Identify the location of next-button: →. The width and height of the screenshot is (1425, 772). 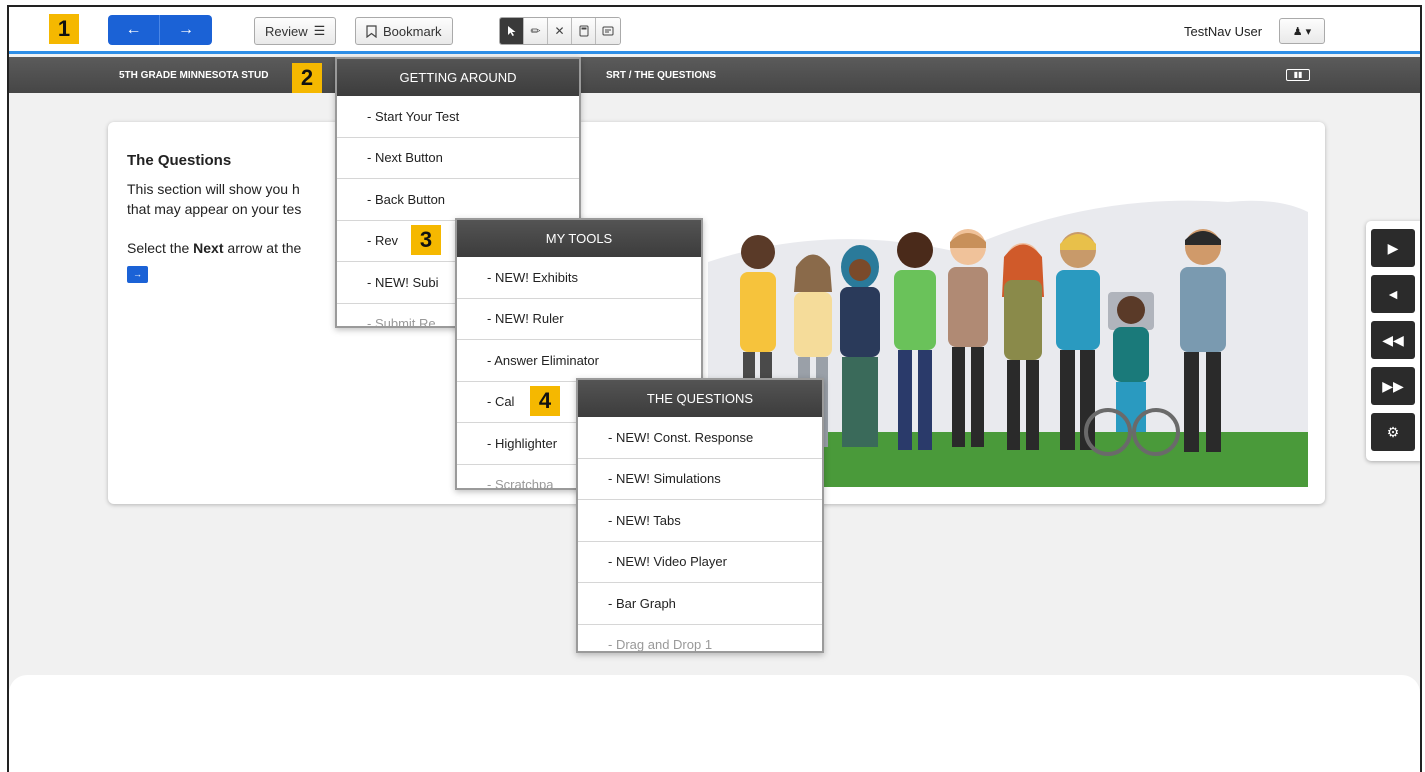
(186, 30).